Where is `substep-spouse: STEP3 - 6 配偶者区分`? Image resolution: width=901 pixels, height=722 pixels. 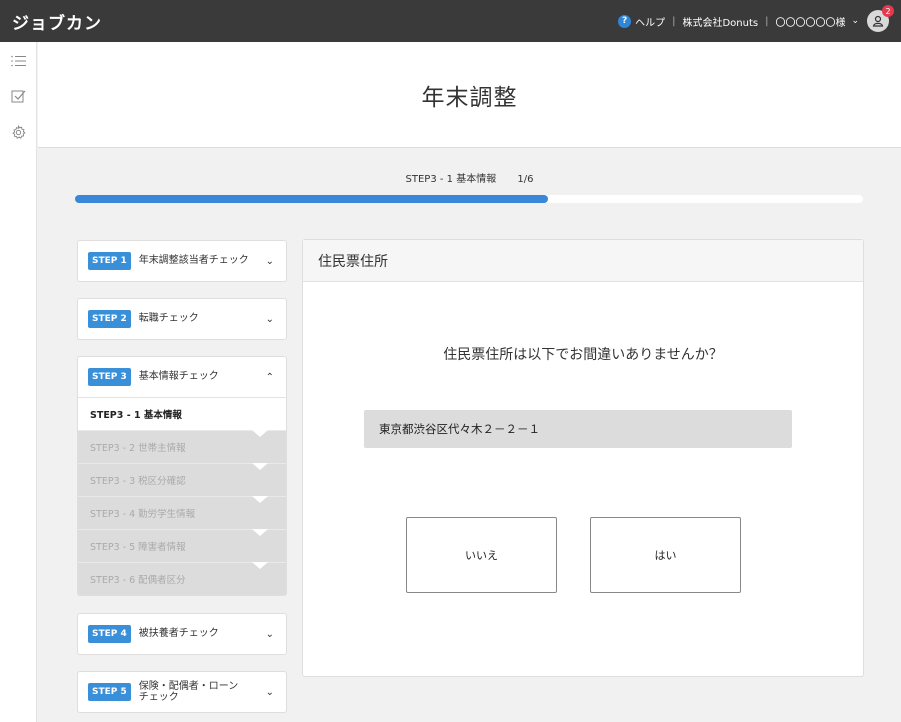 substep-spouse: STEP3 - 6 配偶者区分 is located at coordinates (182, 578).